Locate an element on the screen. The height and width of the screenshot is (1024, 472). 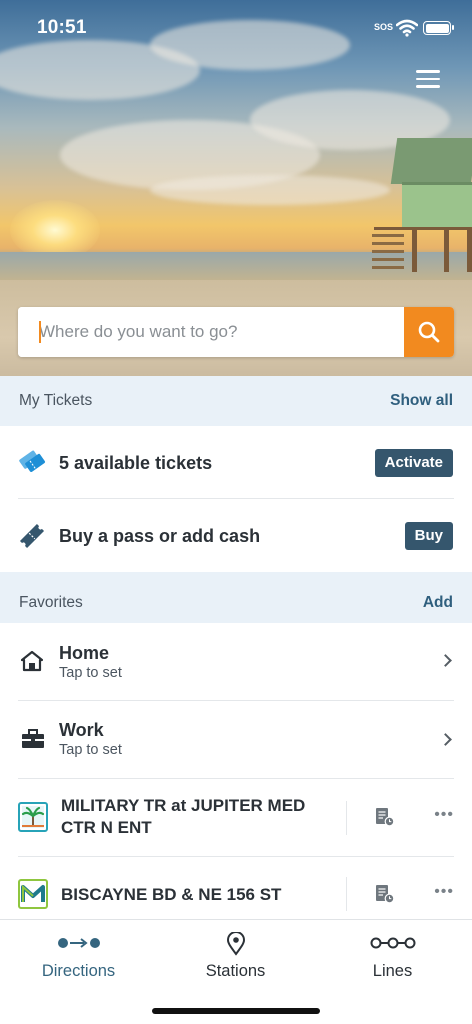
tab-lines: Lines is located at coordinates (392, 960).